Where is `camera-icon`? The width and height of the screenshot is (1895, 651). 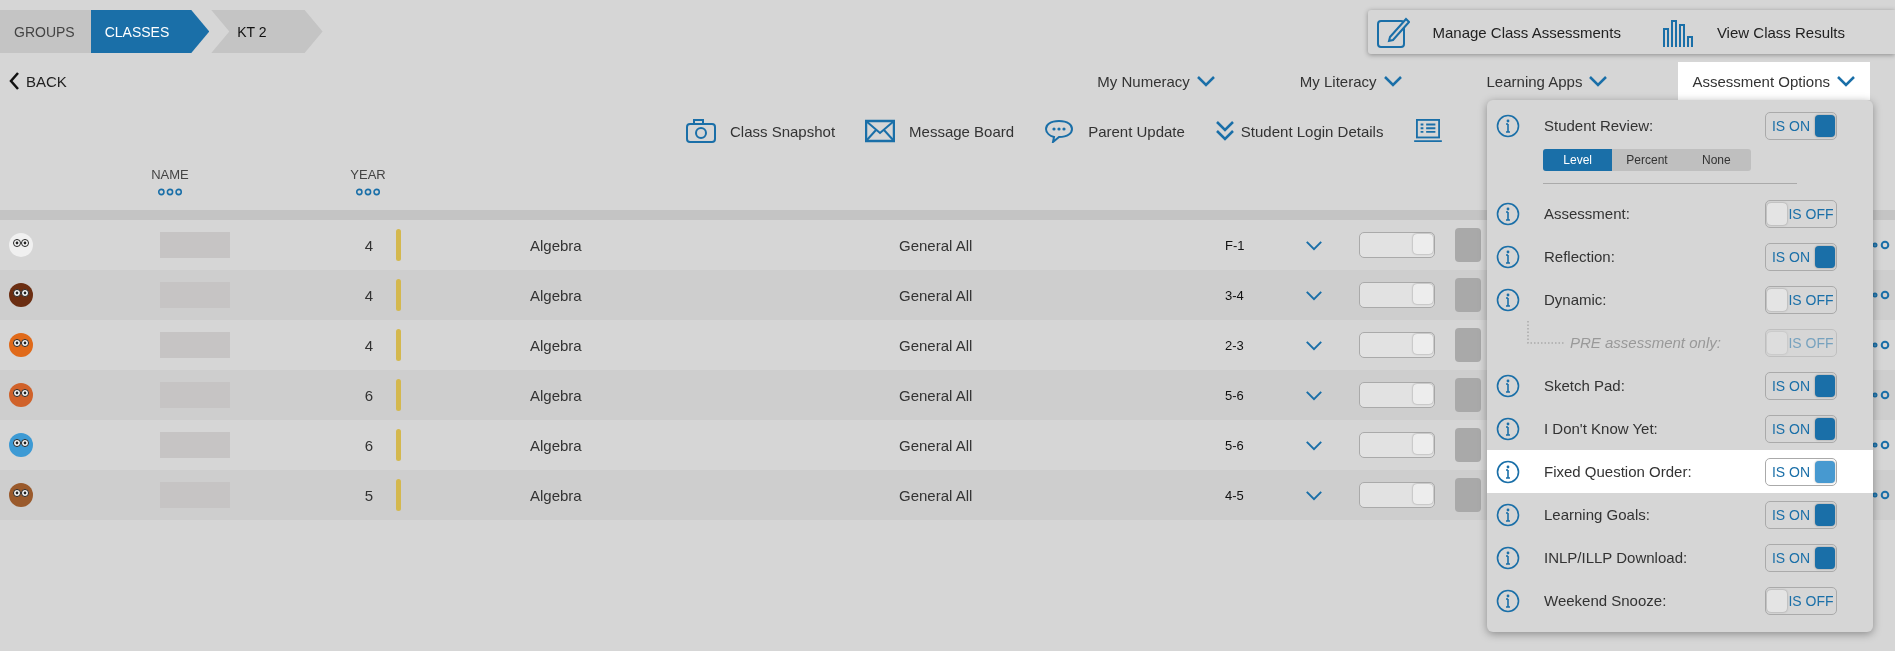
camera-icon is located at coordinates (701, 131).